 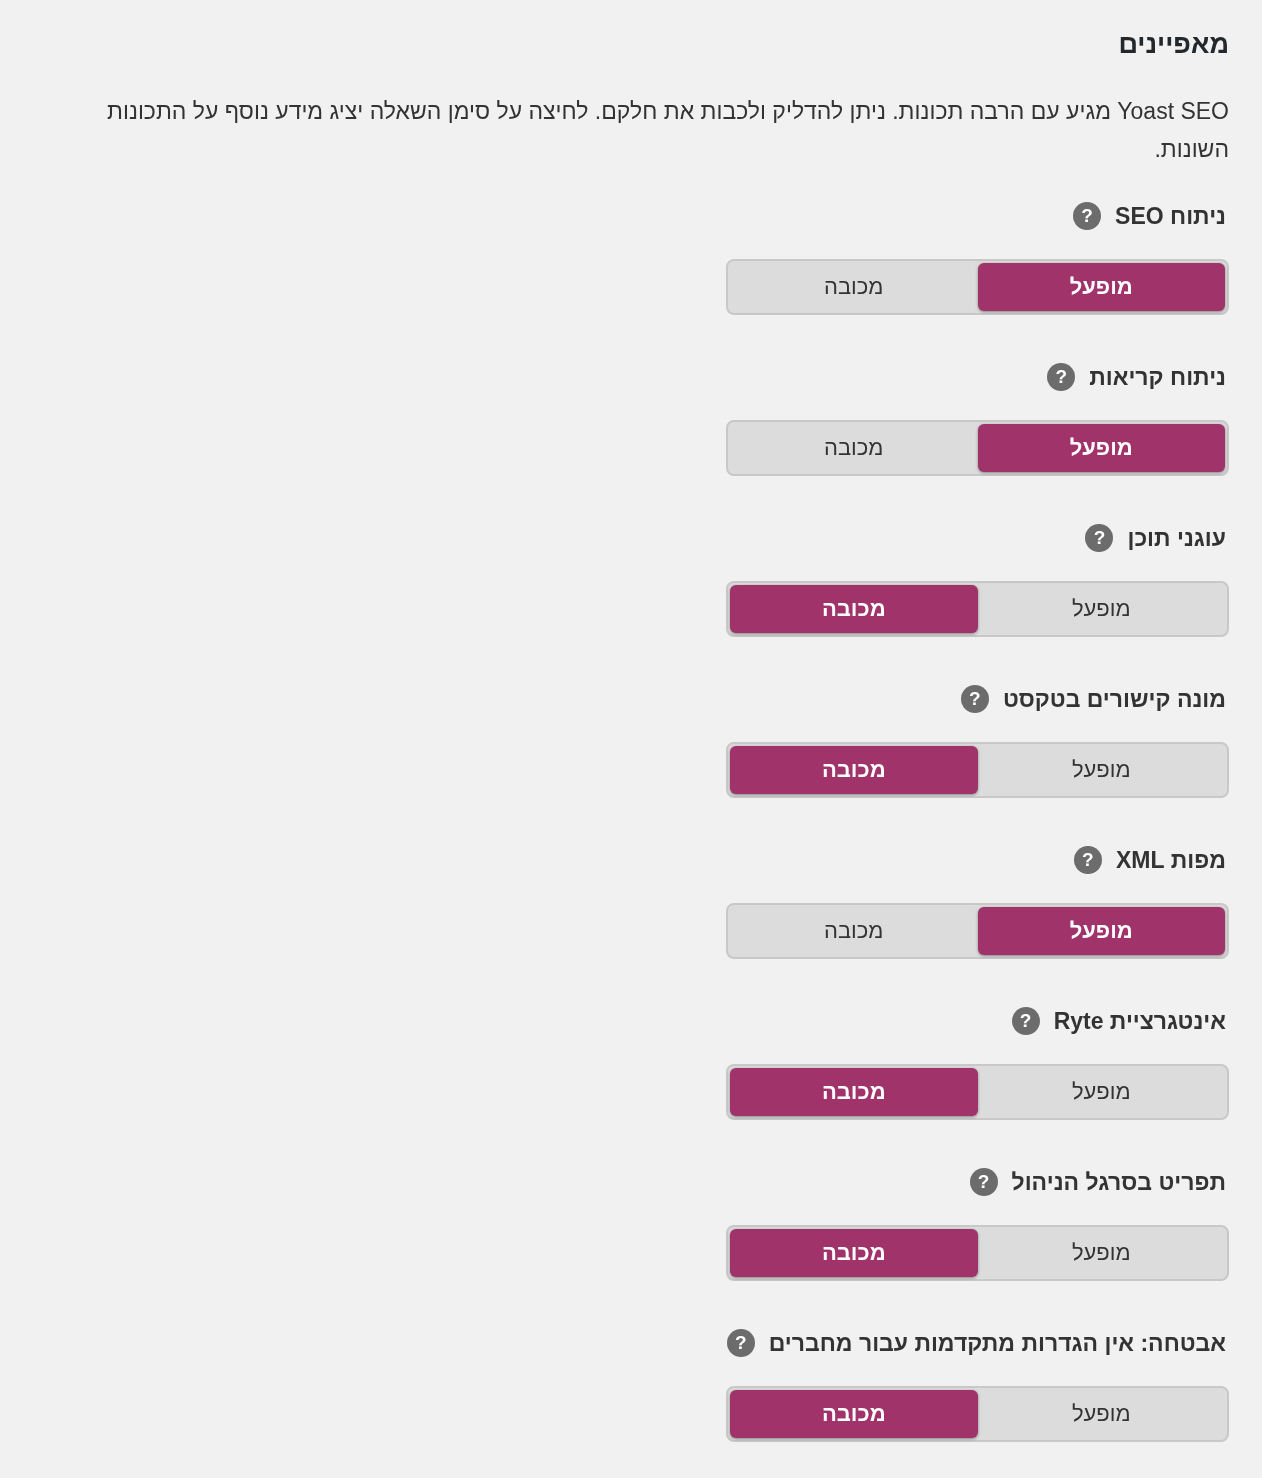 What do you see at coordinates (1170, 860) in the screenshot?
I see `feature-label: מפות XML` at bounding box center [1170, 860].